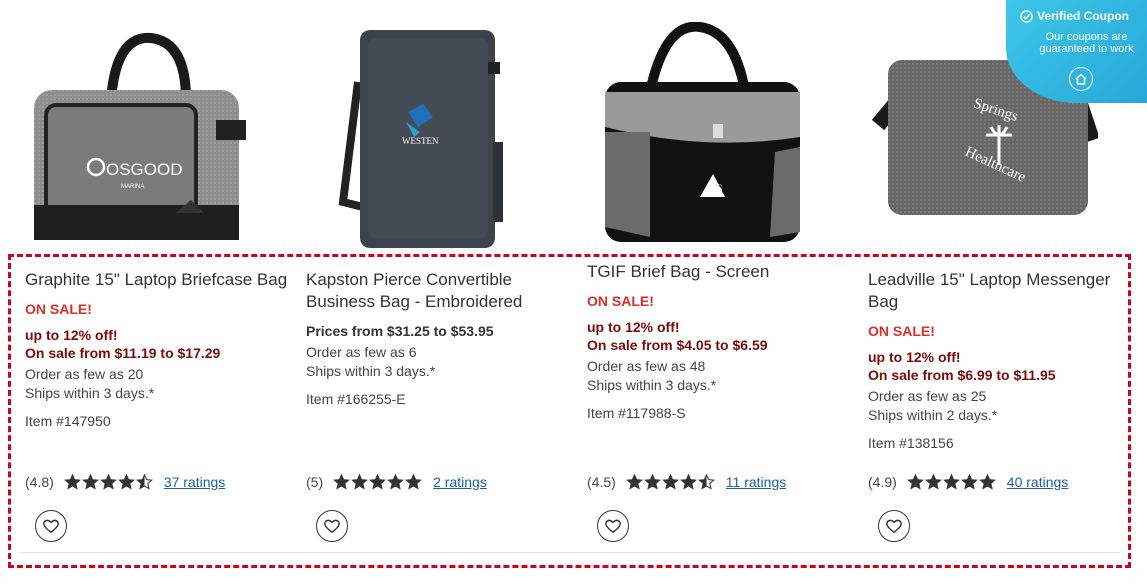  What do you see at coordinates (882, 482) in the screenshot?
I see `rating-score: (4.9)` at bounding box center [882, 482].